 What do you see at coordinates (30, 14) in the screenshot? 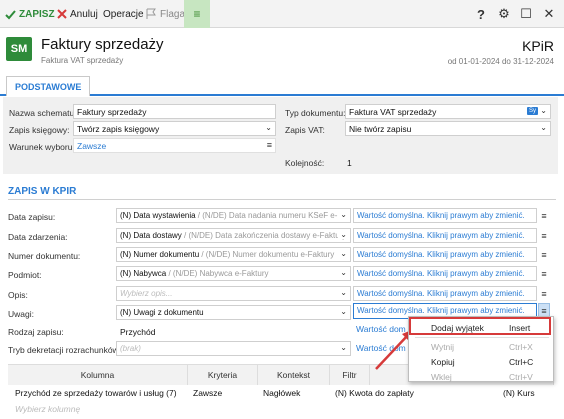
I see `save-button: ZAPISZ` at bounding box center [30, 14].